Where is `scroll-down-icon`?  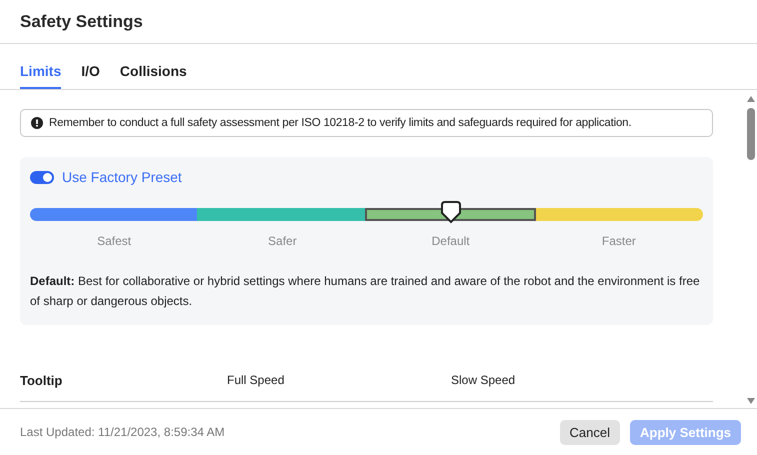 scroll-down-icon is located at coordinates (751, 401).